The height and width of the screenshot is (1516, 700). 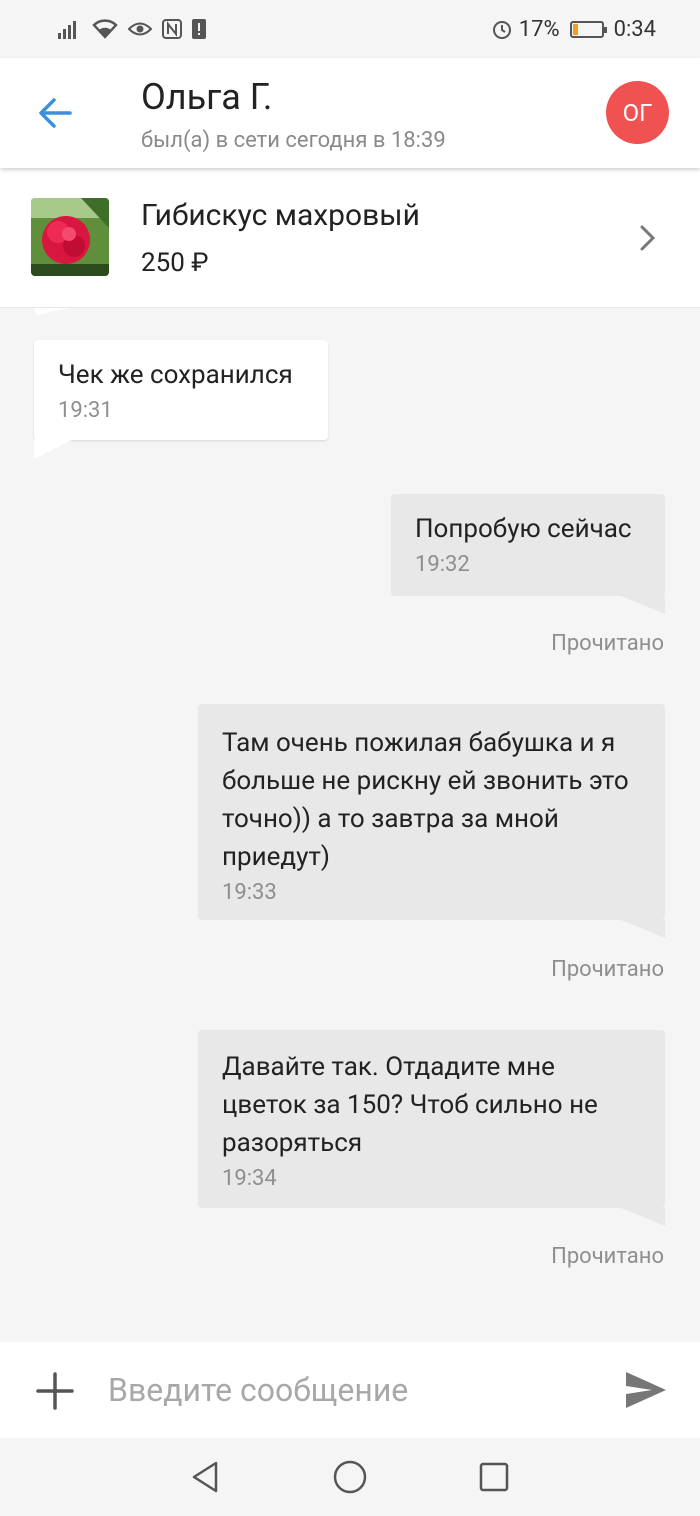 I want to click on message-incoming: Чек же сохранился 19:31, so click(x=181, y=390).